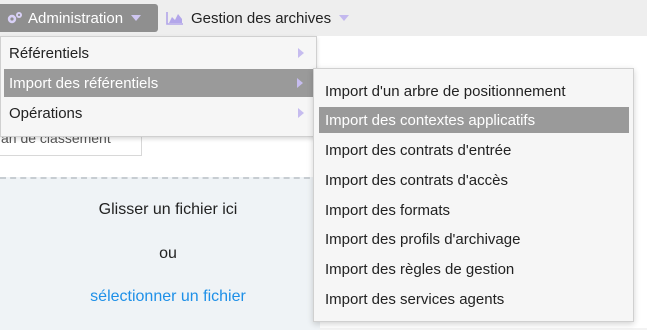 This screenshot has width=647, height=330. I want to click on submenu-item-import-regles: Import des règles de gestion, so click(474, 269).